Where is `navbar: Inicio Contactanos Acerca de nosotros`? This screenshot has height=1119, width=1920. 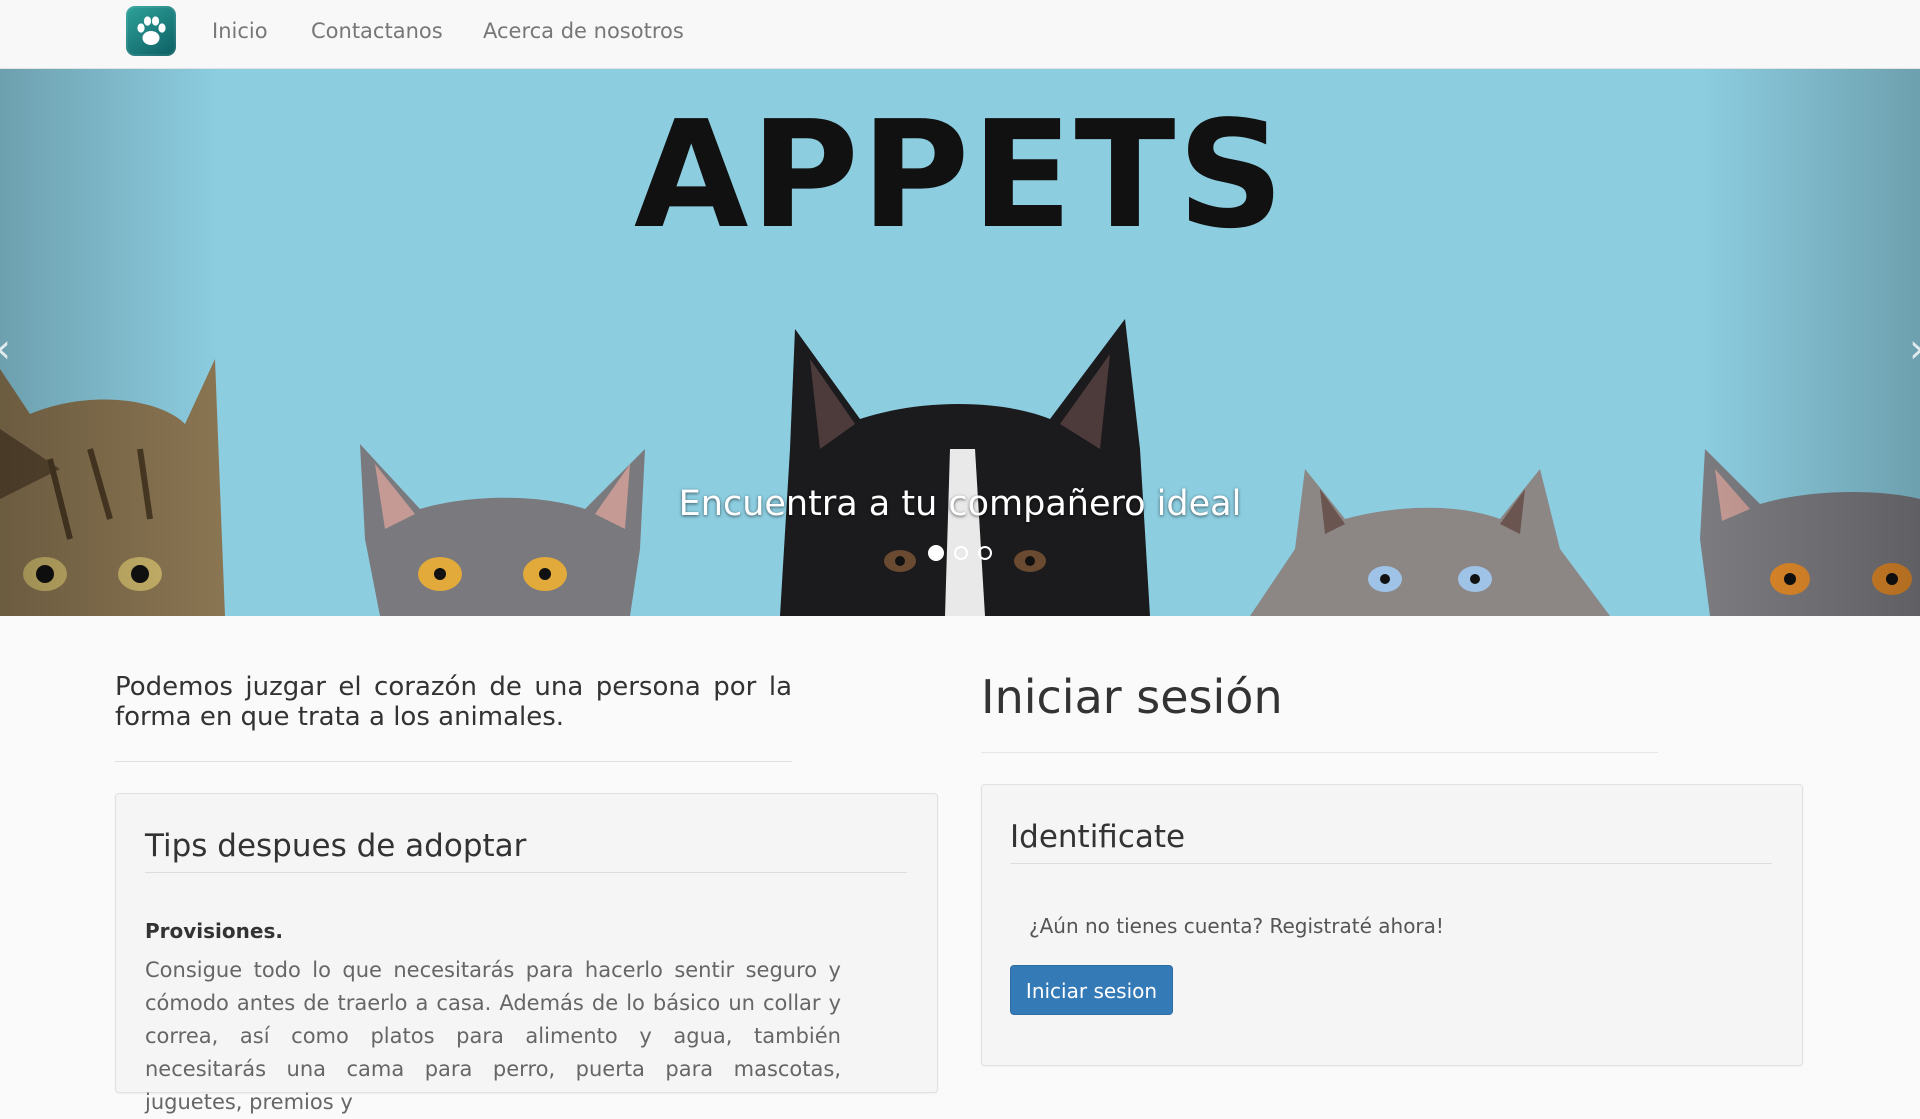
navbar: Inicio Contactanos Acerca de nosotros is located at coordinates (960, 34).